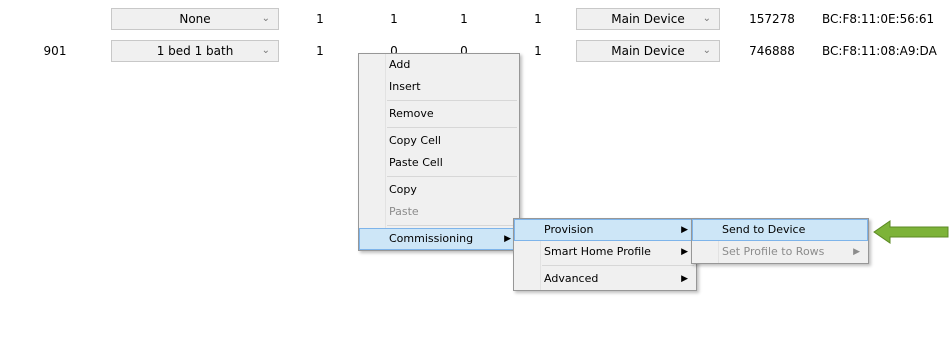 The width and height of the screenshot is (950, 340). Describe the element at coordinates (772, 51) in the screenshot. I see `serial-cell: 746888` at that location.